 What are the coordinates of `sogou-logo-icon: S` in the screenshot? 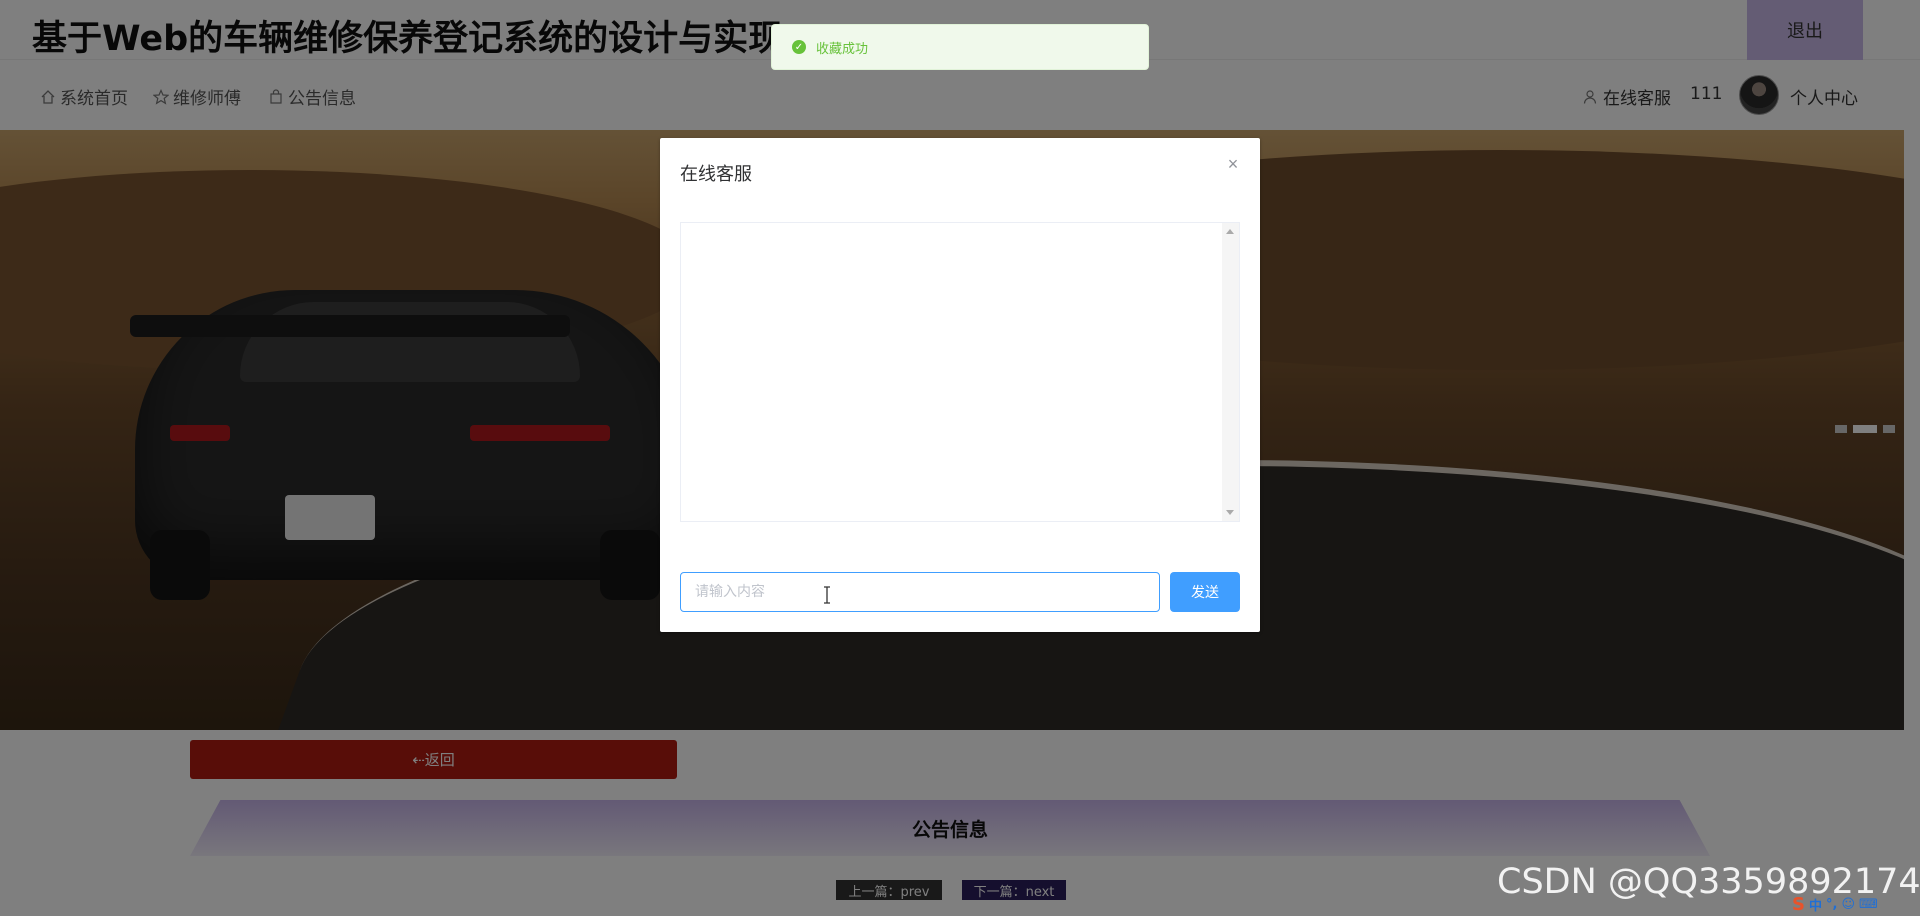 It's located at (1798, 904).